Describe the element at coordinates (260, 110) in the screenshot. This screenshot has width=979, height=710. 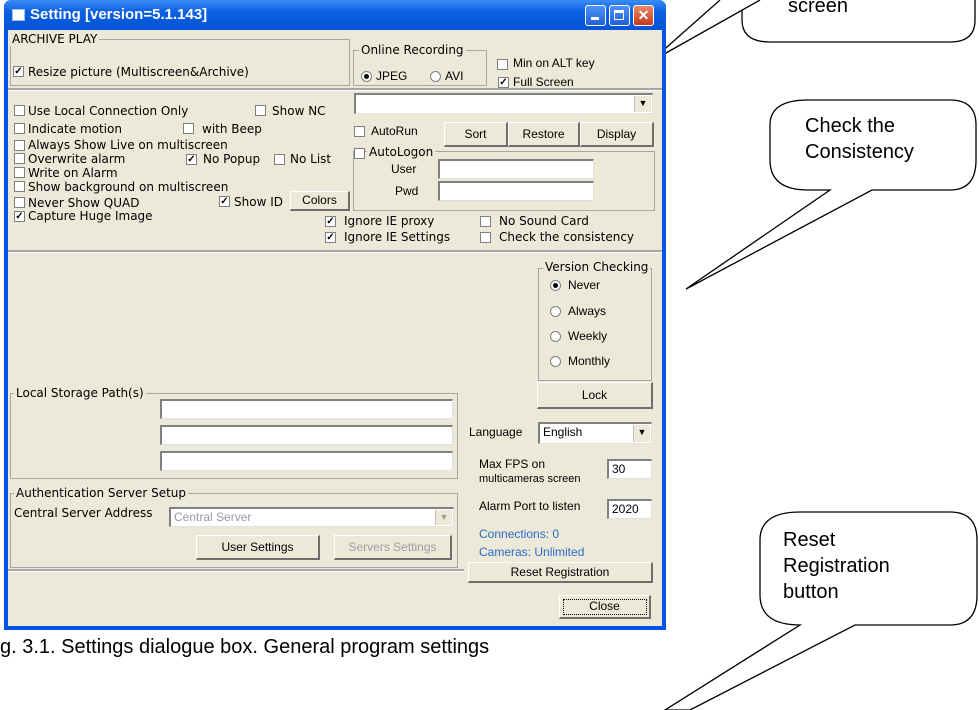
I see `show-nc-checkbox` at that location.